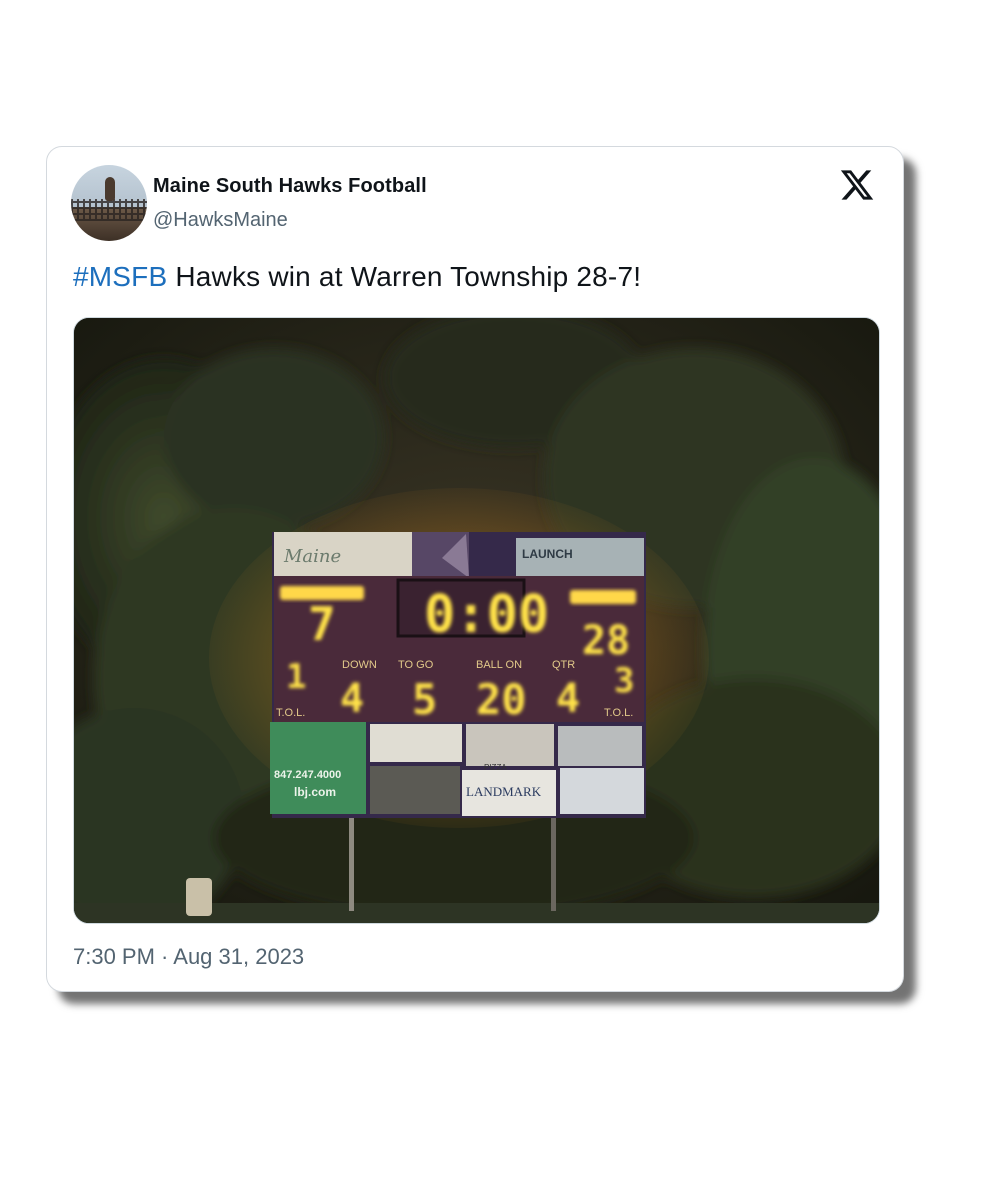  Describe the element at coordinates (351, 863) in the screenshot. I see `scoreboard-pole-left` at that location.